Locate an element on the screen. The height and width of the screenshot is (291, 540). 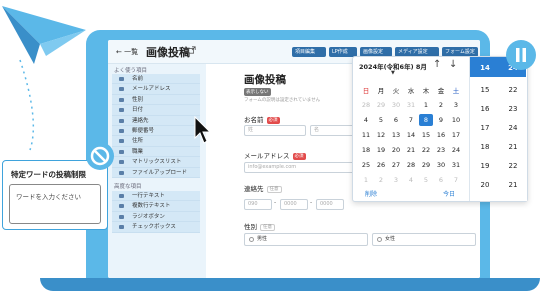
back-link: ← 一覧 is located at coordinates (127, 52).